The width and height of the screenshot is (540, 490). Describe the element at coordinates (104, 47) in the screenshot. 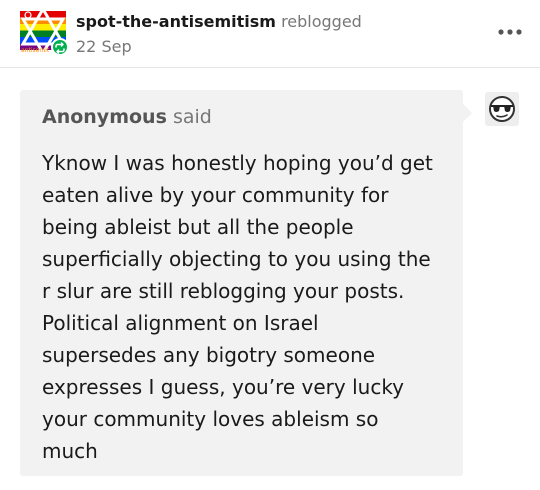

I see `post-date: 22 Sep` at that location.